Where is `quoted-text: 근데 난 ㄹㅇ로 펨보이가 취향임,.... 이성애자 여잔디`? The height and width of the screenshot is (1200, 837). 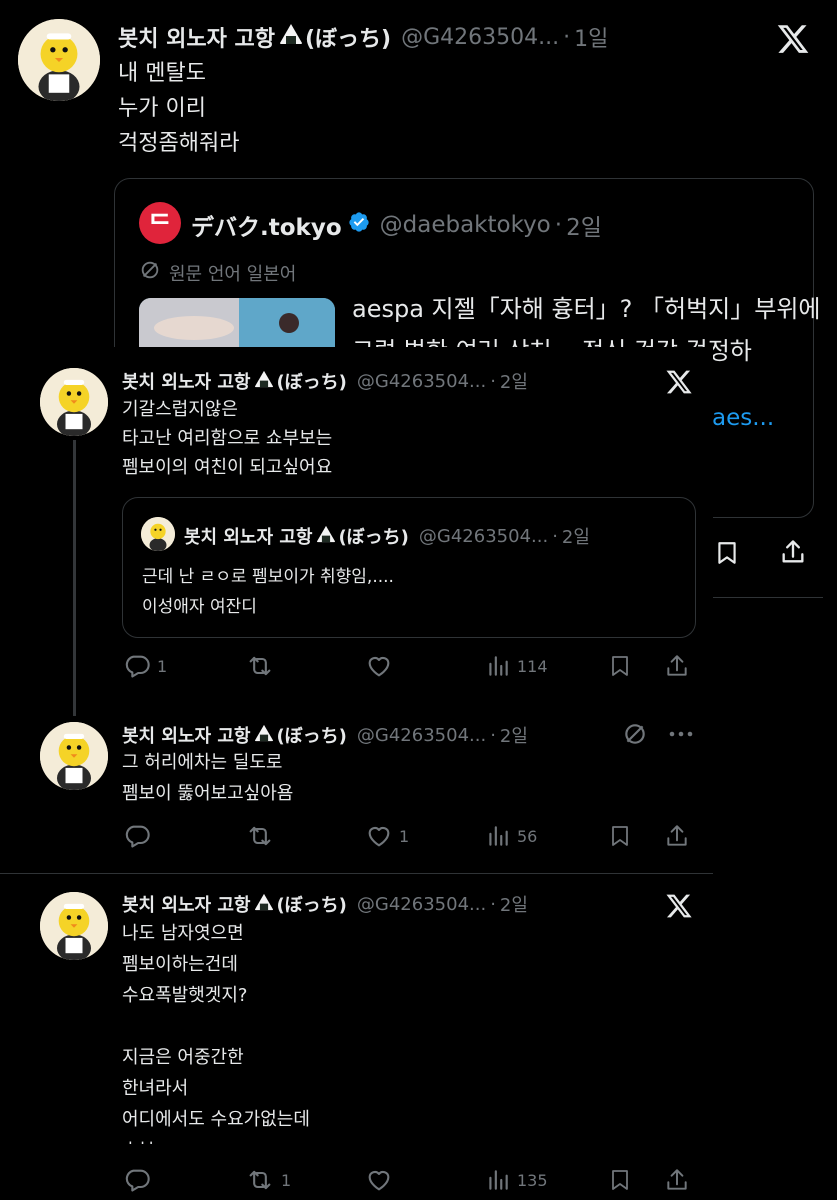
quoted-text: 근데 난 ㄹㅇ로 펨보이가 취향임,.... 이성애자 여잔디 is located at coordinates (268, 592).